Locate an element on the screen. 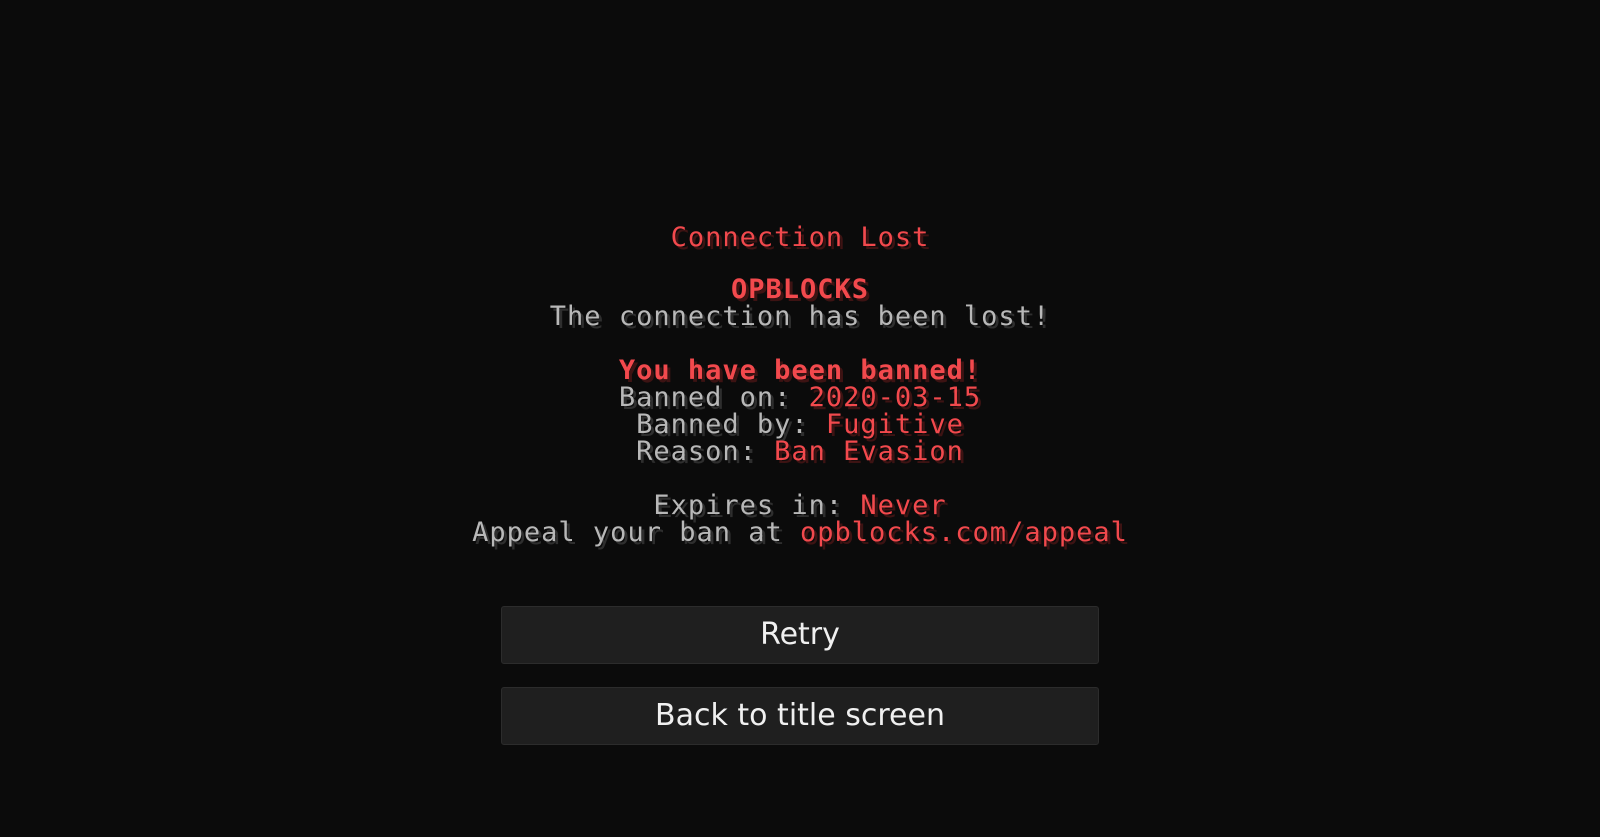 The height and width of the screenshot is (837, 1600). banned-on-row: Banned on: 2020-03-15 is located at coordinates (800, 397).